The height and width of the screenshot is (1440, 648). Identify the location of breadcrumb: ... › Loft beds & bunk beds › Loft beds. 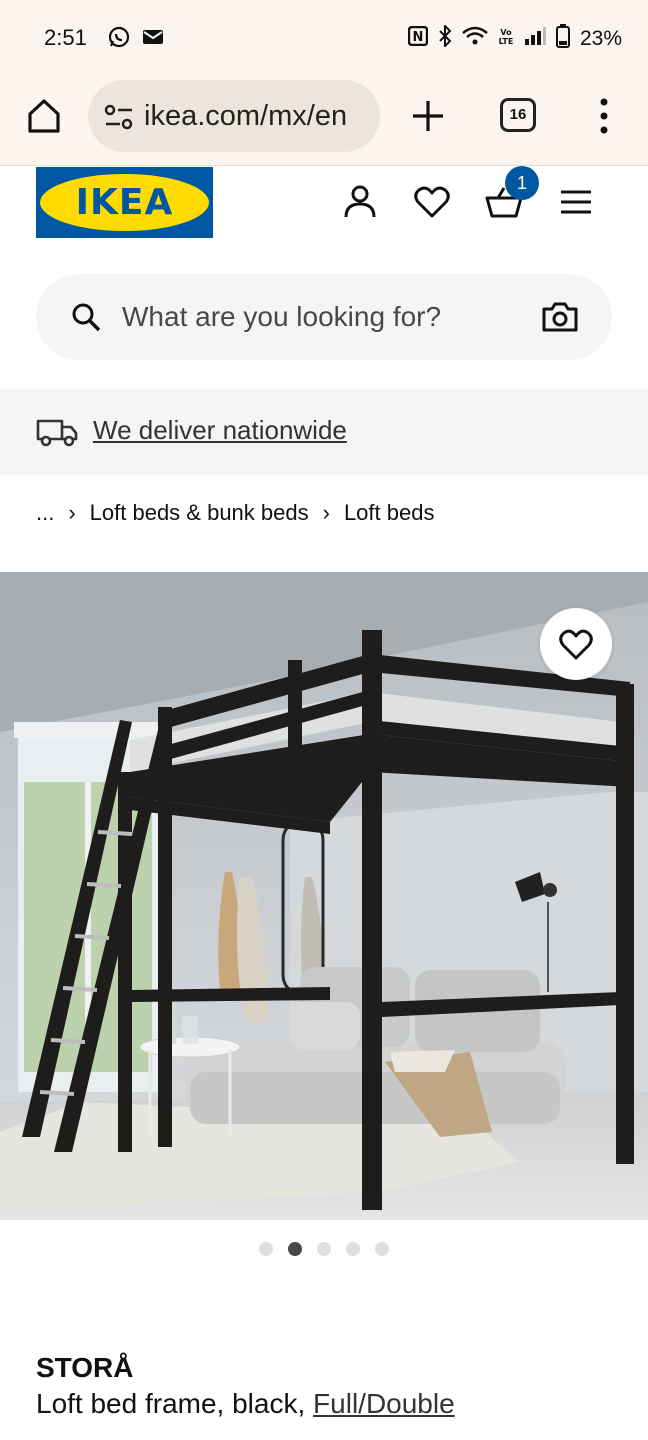
(235, 513).